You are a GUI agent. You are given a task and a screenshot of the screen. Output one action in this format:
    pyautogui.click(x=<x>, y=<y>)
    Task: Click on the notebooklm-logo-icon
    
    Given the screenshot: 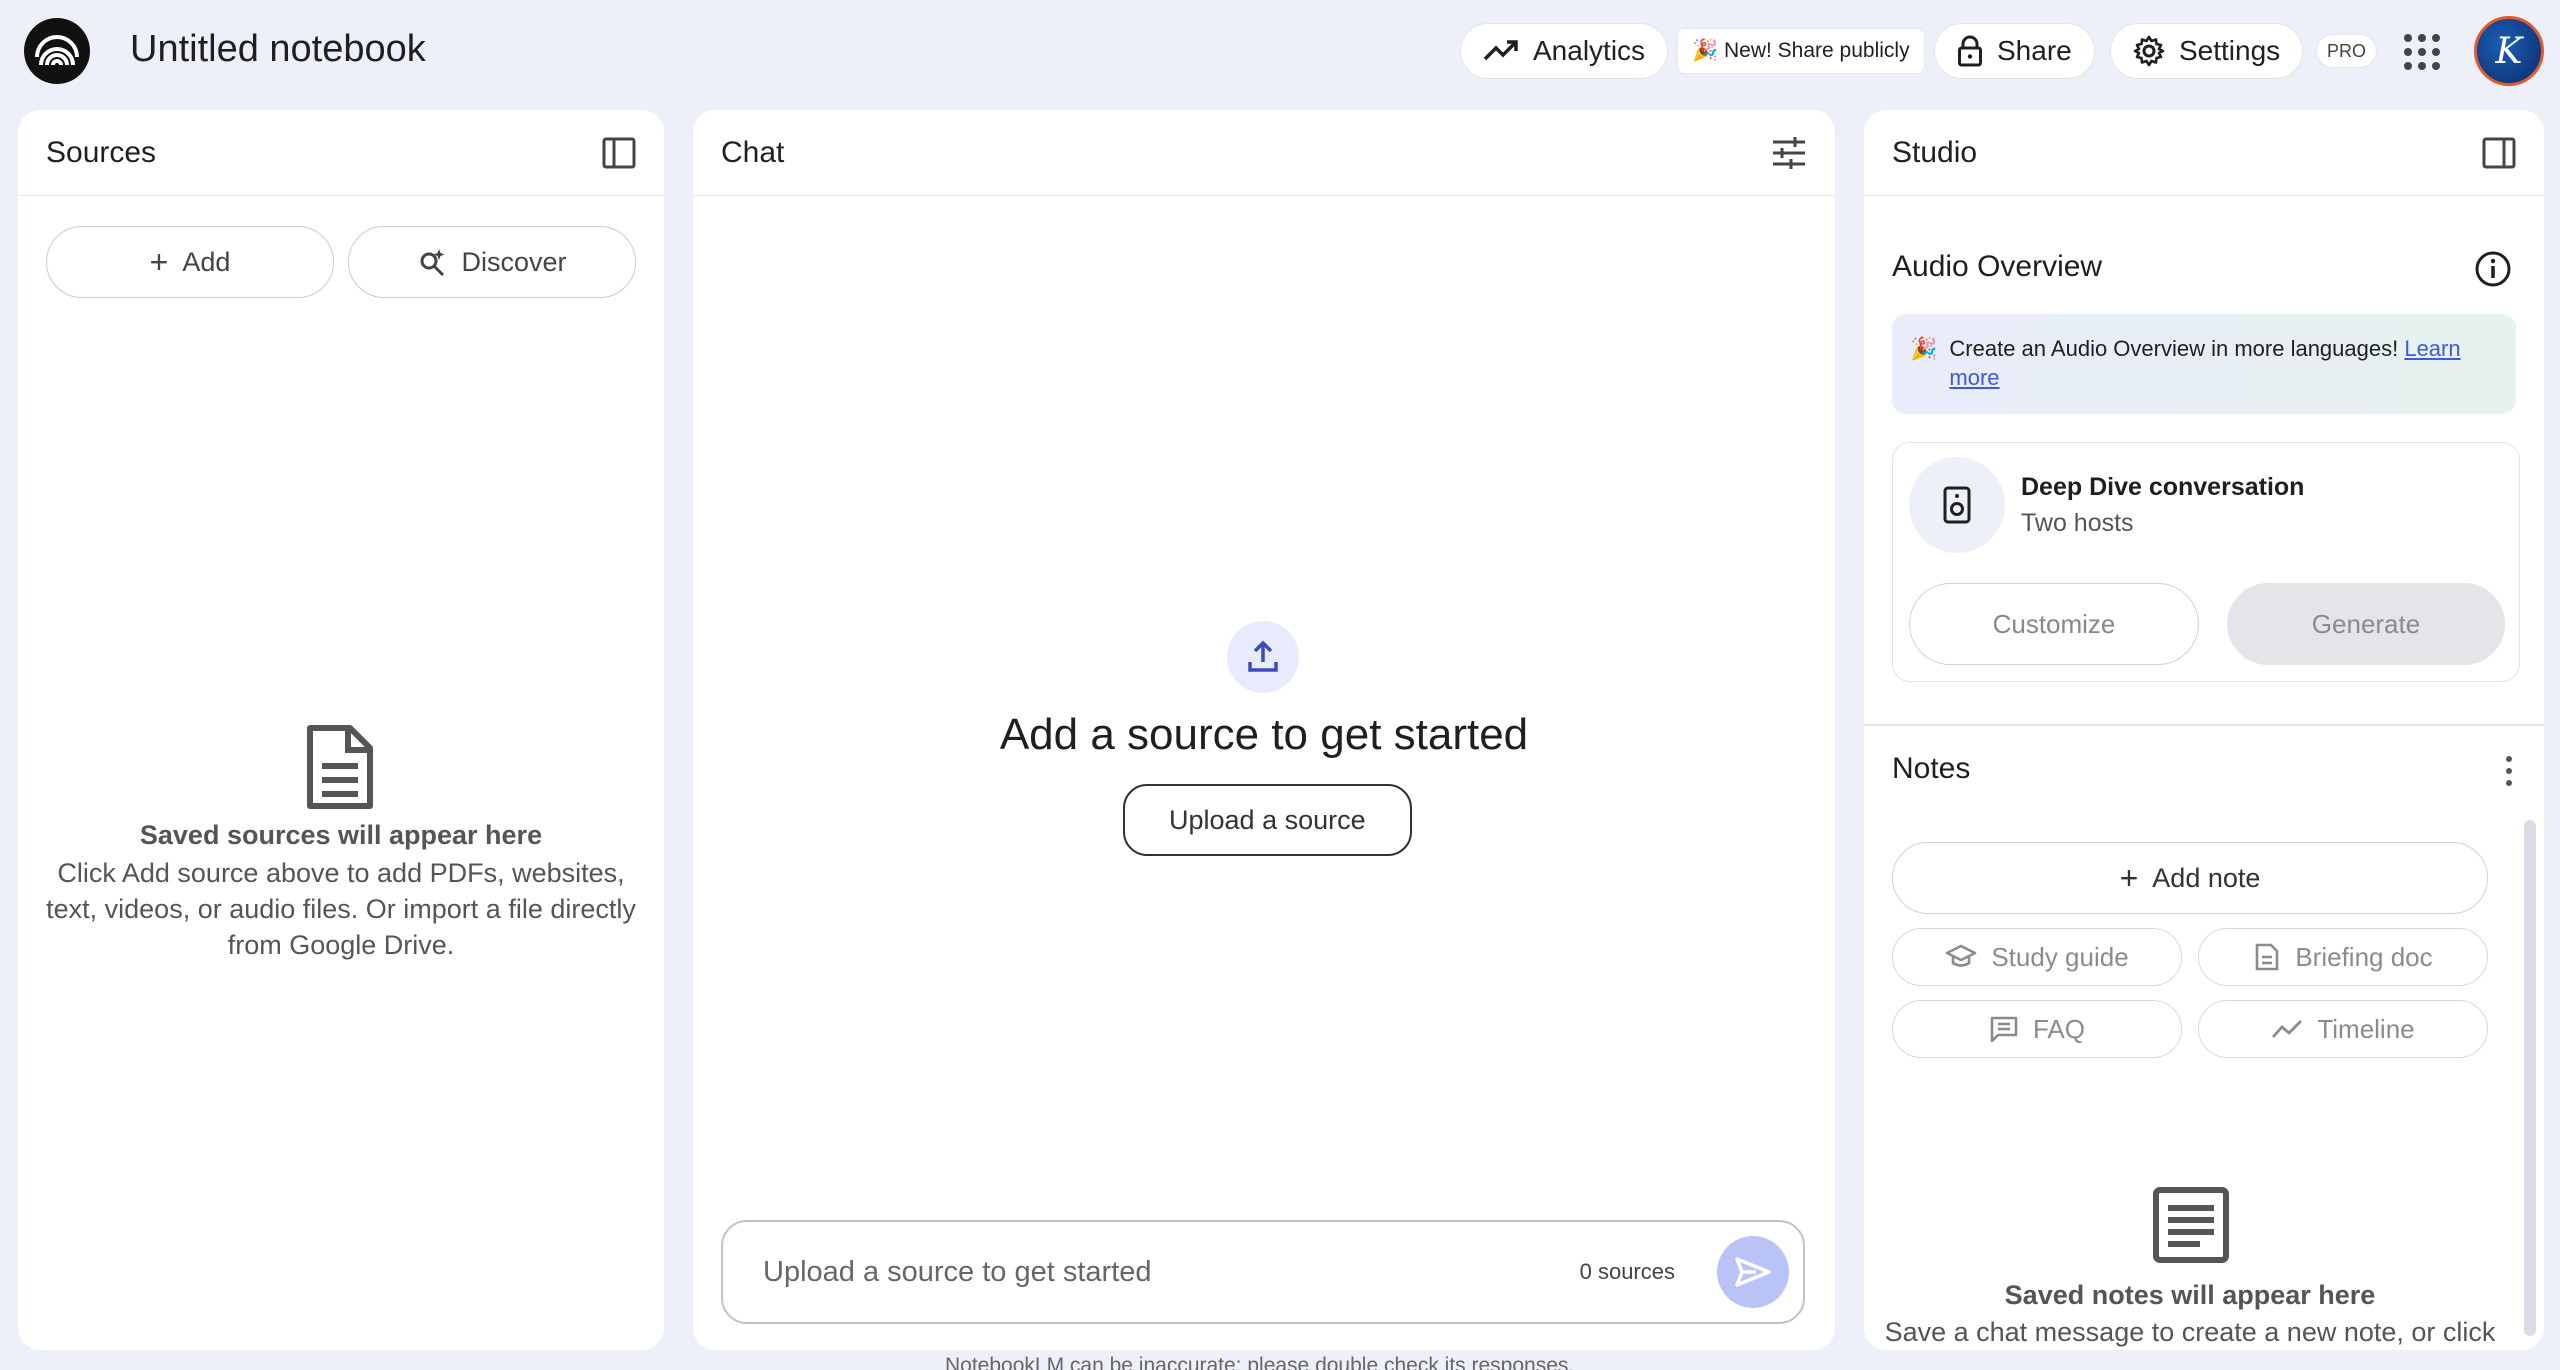 What is the action you would take?
    pyautogui.click(x=57, y=50)
    